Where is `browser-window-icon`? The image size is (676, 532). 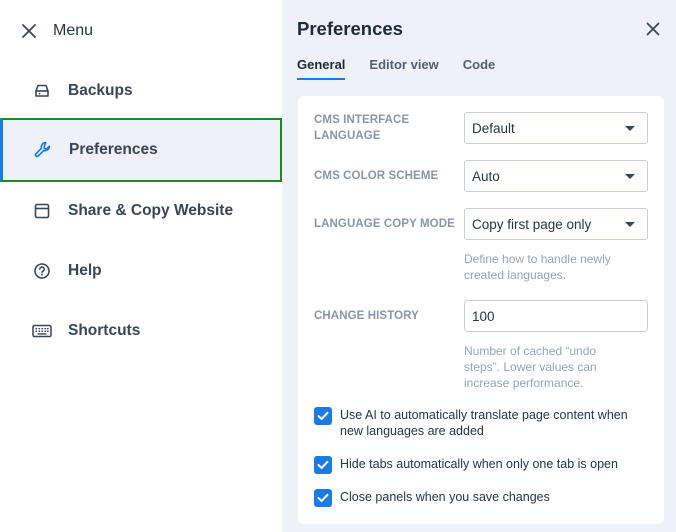
browser-window-icon is located at coordinates (42, 211).